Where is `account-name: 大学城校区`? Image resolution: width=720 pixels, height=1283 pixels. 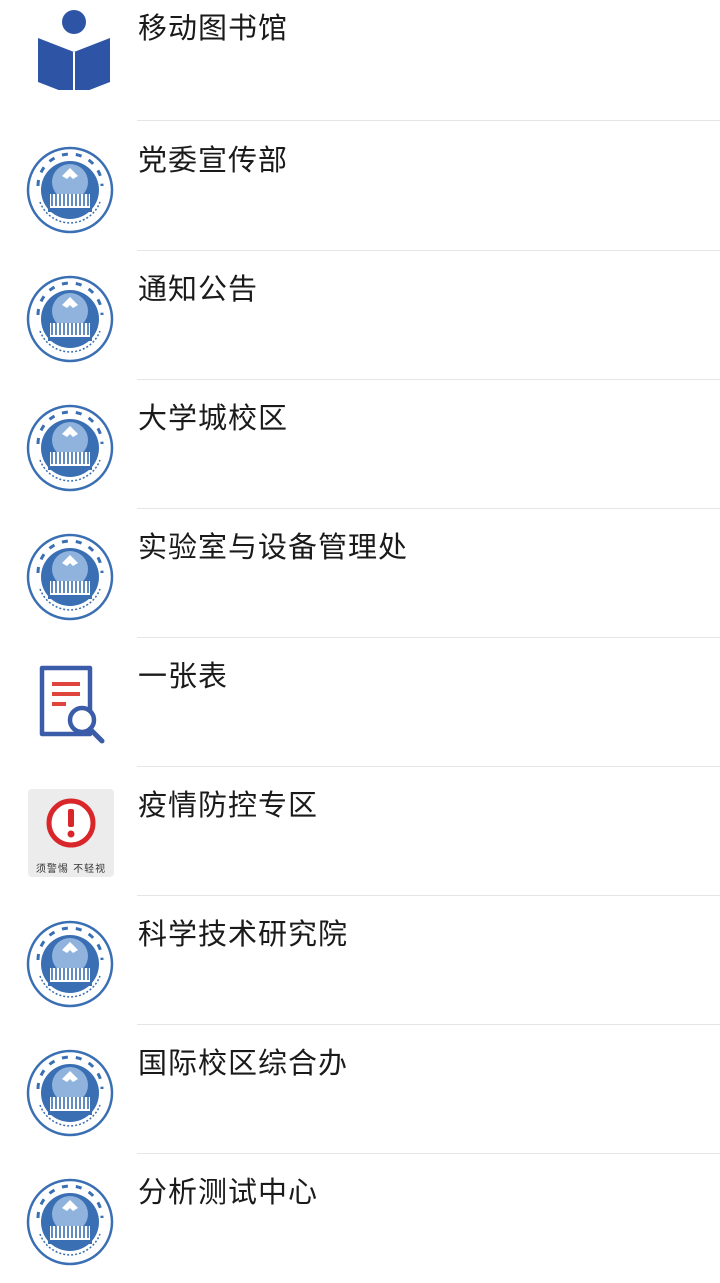
account-name: 大学城校区 is located at coordinates (213, 418).